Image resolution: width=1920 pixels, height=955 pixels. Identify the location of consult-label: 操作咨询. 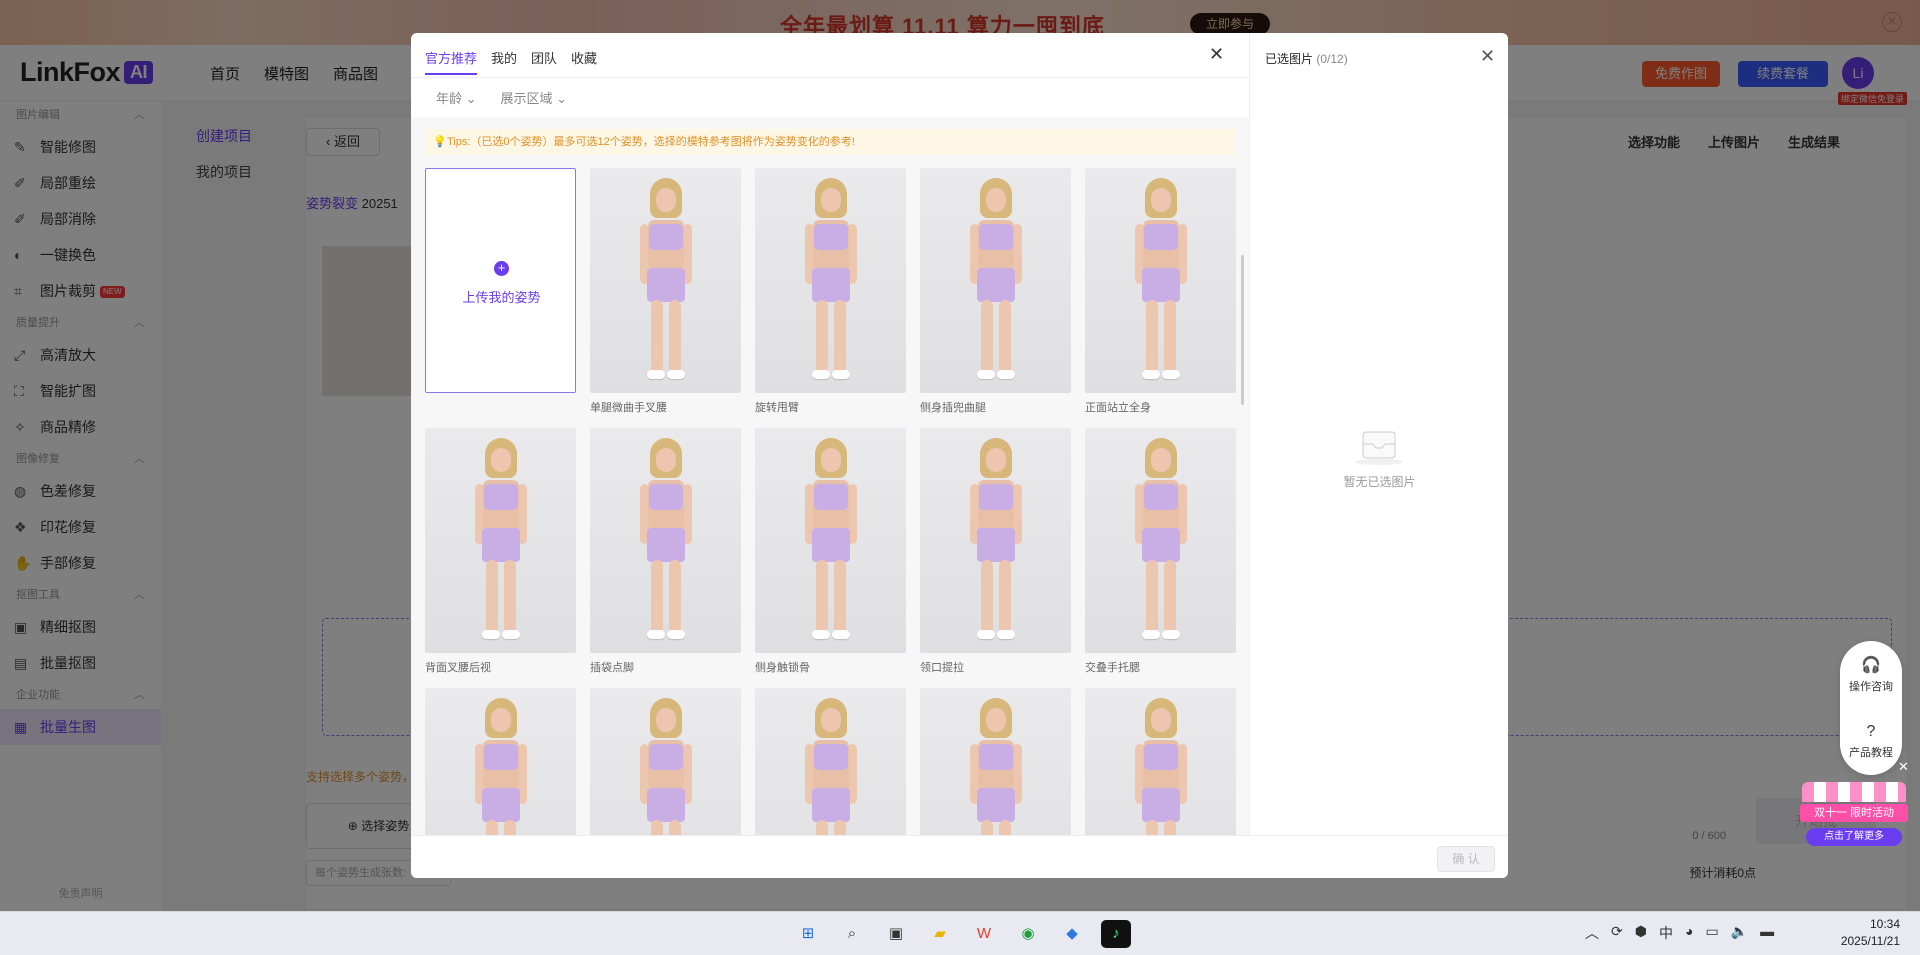
(1871, 687).